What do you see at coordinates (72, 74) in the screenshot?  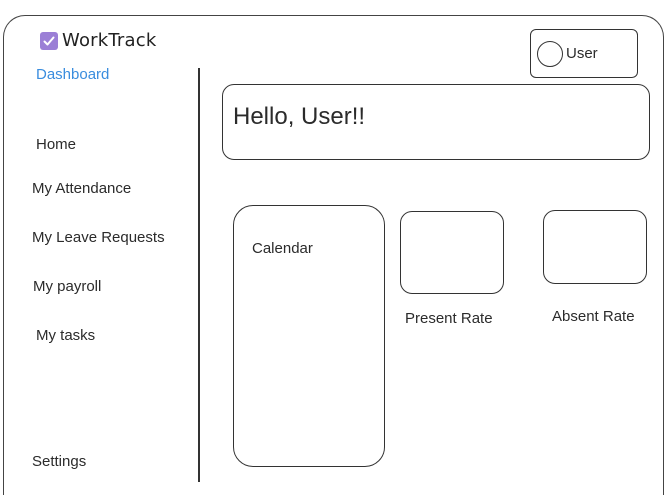 I see `sidebar-item-dashboard: Dashboard` at bounding box center [72, 74].